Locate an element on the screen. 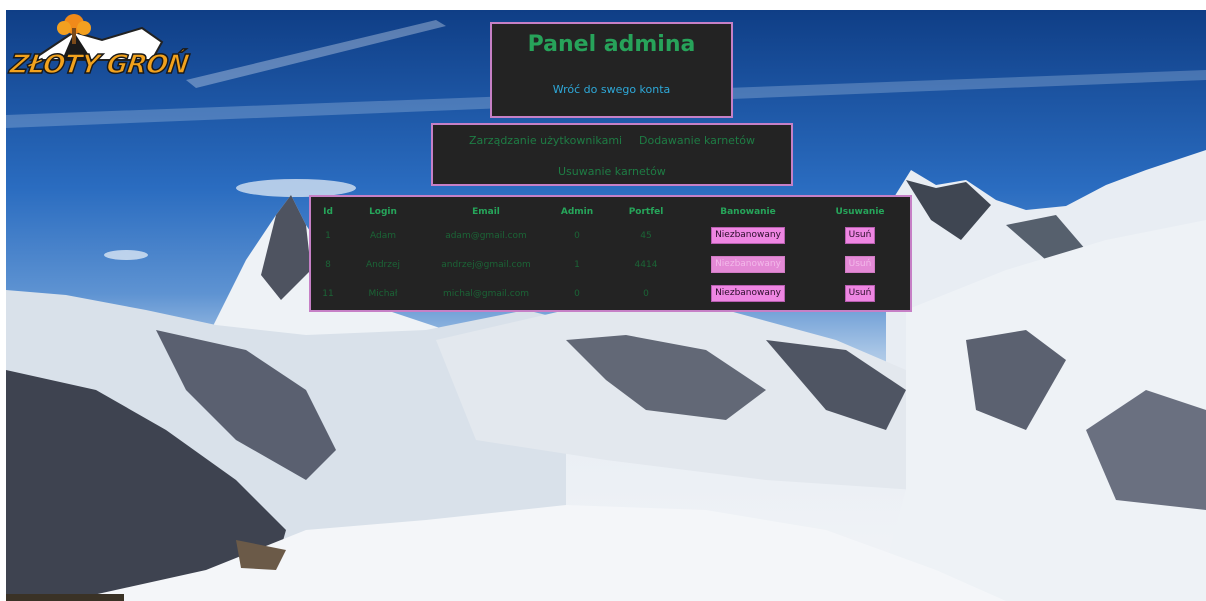  logo-text: ZŁOTY GROŃ is located at coordinates (99, 65).